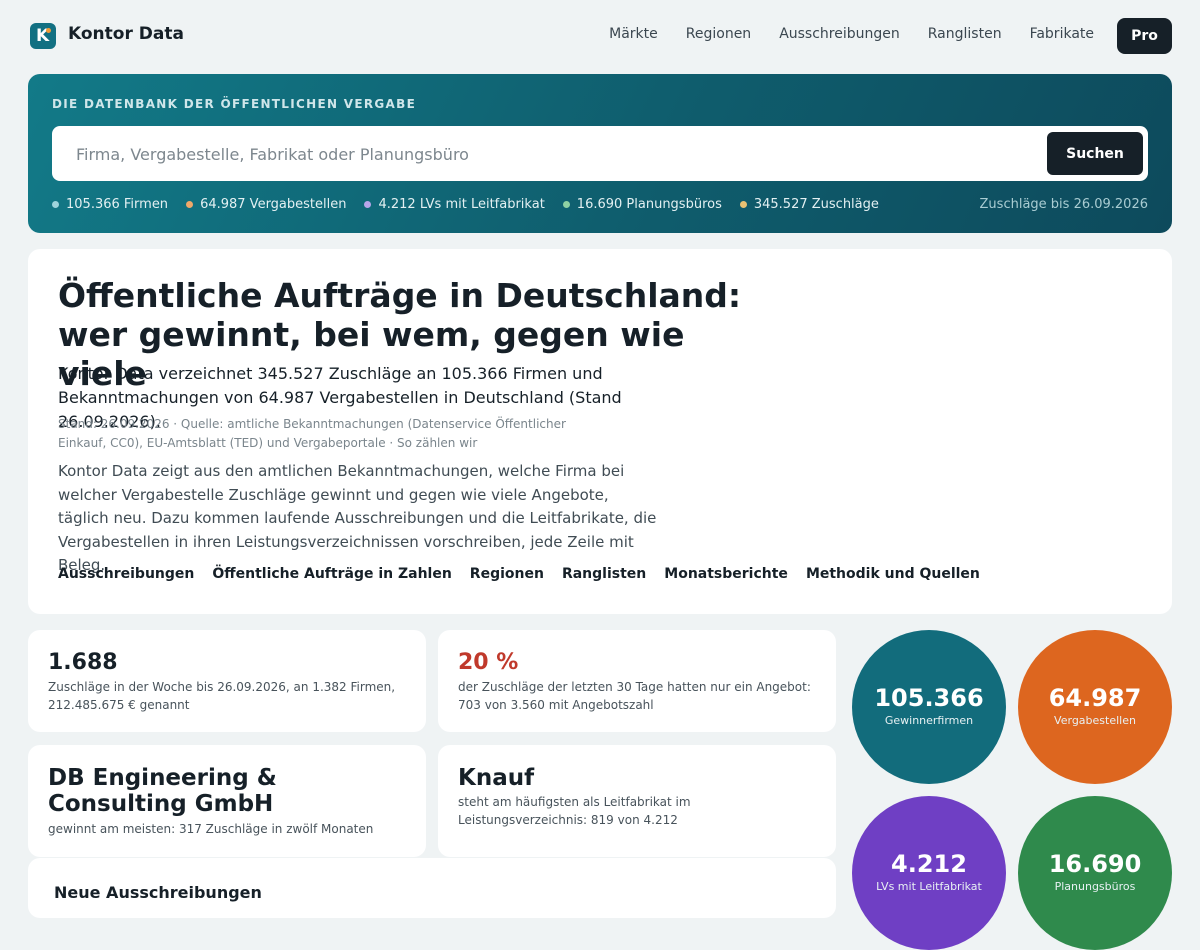 This screenshot has height=950, width=1200. I want to click on circle-label: Vergabestellen, so click(1095, 720).